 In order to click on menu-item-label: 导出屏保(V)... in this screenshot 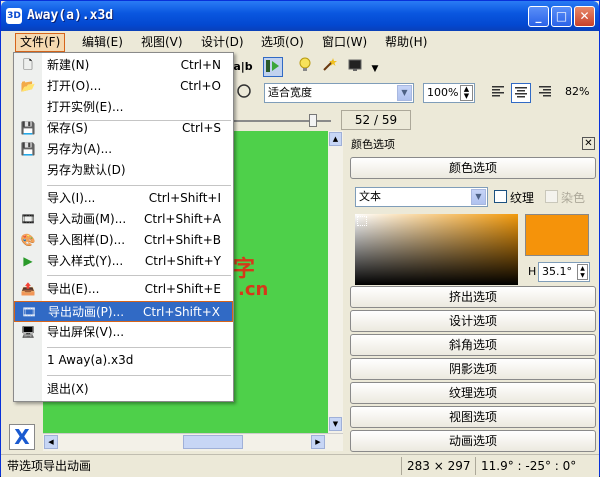, I will do `click(86, 332)`.